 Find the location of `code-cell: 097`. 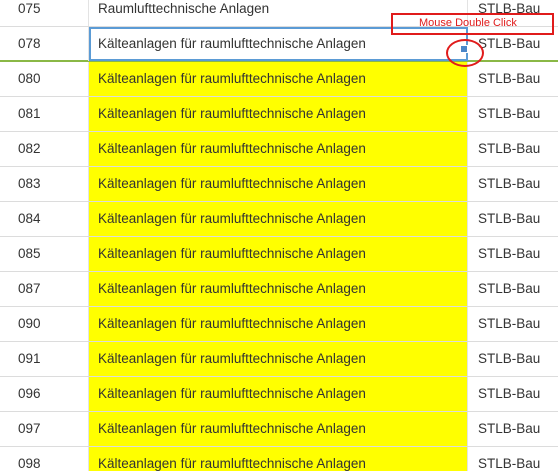

code-cell: 097 is located at coordinates (44, 429).